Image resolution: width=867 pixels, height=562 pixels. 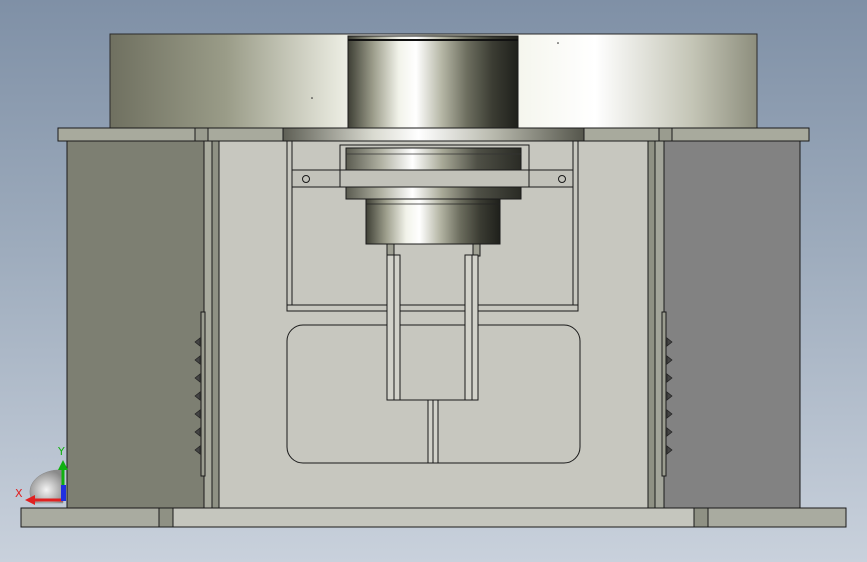 What do you see at coordinates (433, 196) in the screenshot?
I see `motor-assembly` at bounding box center [433, 196].